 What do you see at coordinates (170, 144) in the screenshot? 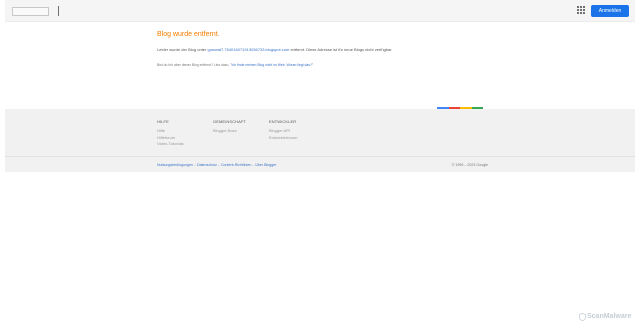
I see `footer-link-video-tutorials: Video-Tutorials` at bounding box center [170, 144].